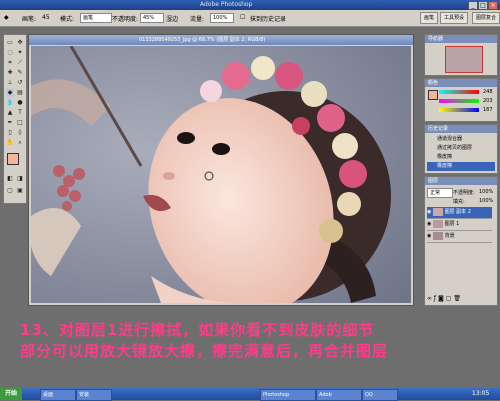 The width and height of the screenshot is (500, 401). Describe the element at coordinates (486, 201) in the screenshot. I see `fill-value: 100%` at that location.